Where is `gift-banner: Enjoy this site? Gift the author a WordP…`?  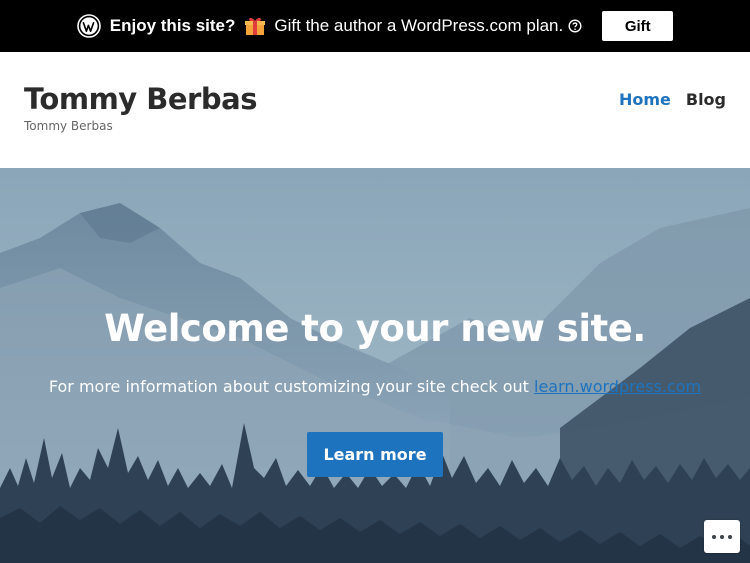
gift-banner: Enjoy this site? Gift the author a WordP… is located at coordinates (375, 26).